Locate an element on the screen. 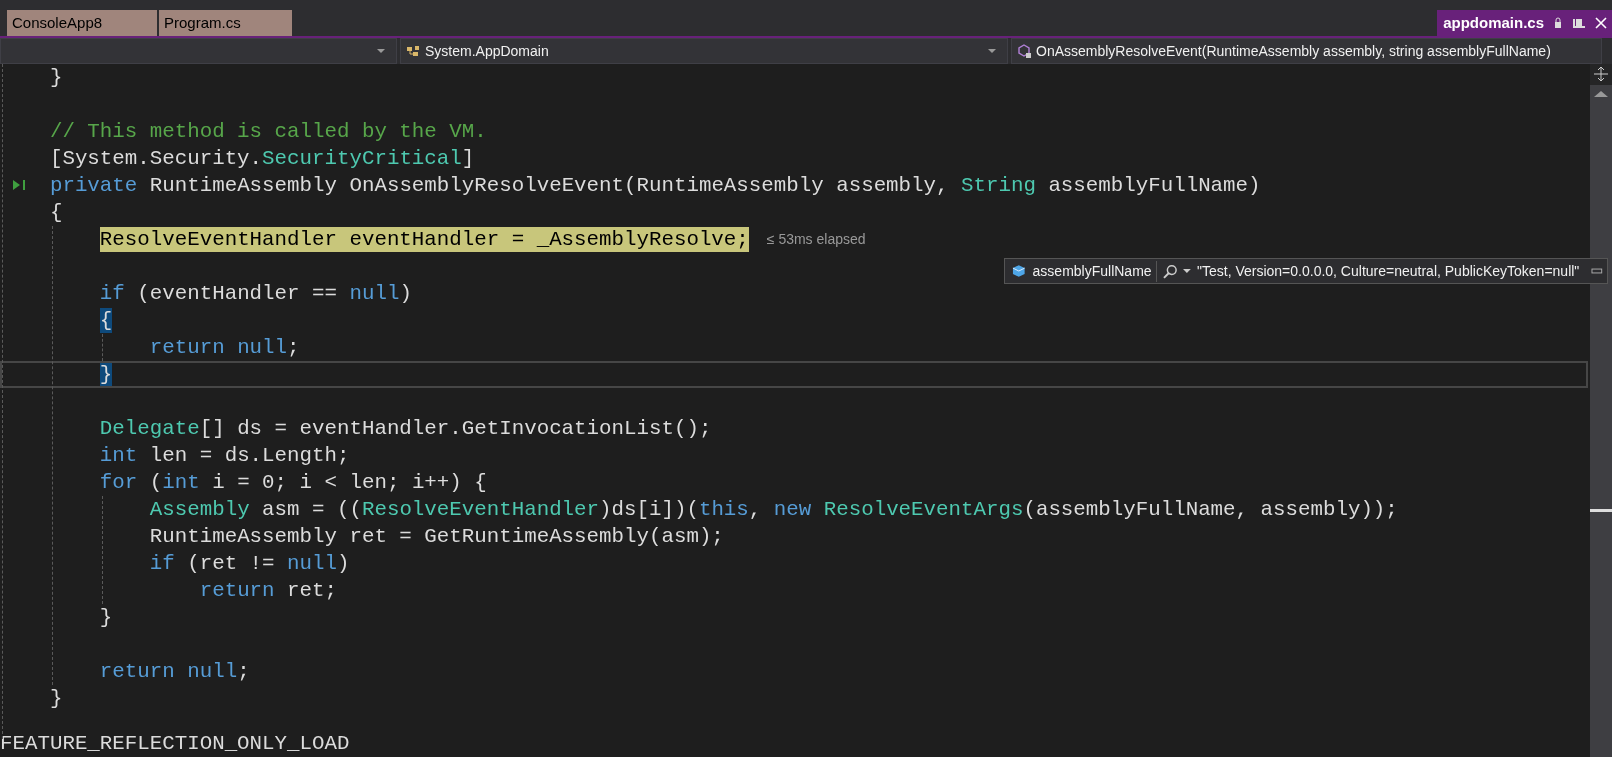 The height and width of the screenshot is (757, 1612). code-line: [System.Security.SecurityCritical] is located at coordinates (262, 159).